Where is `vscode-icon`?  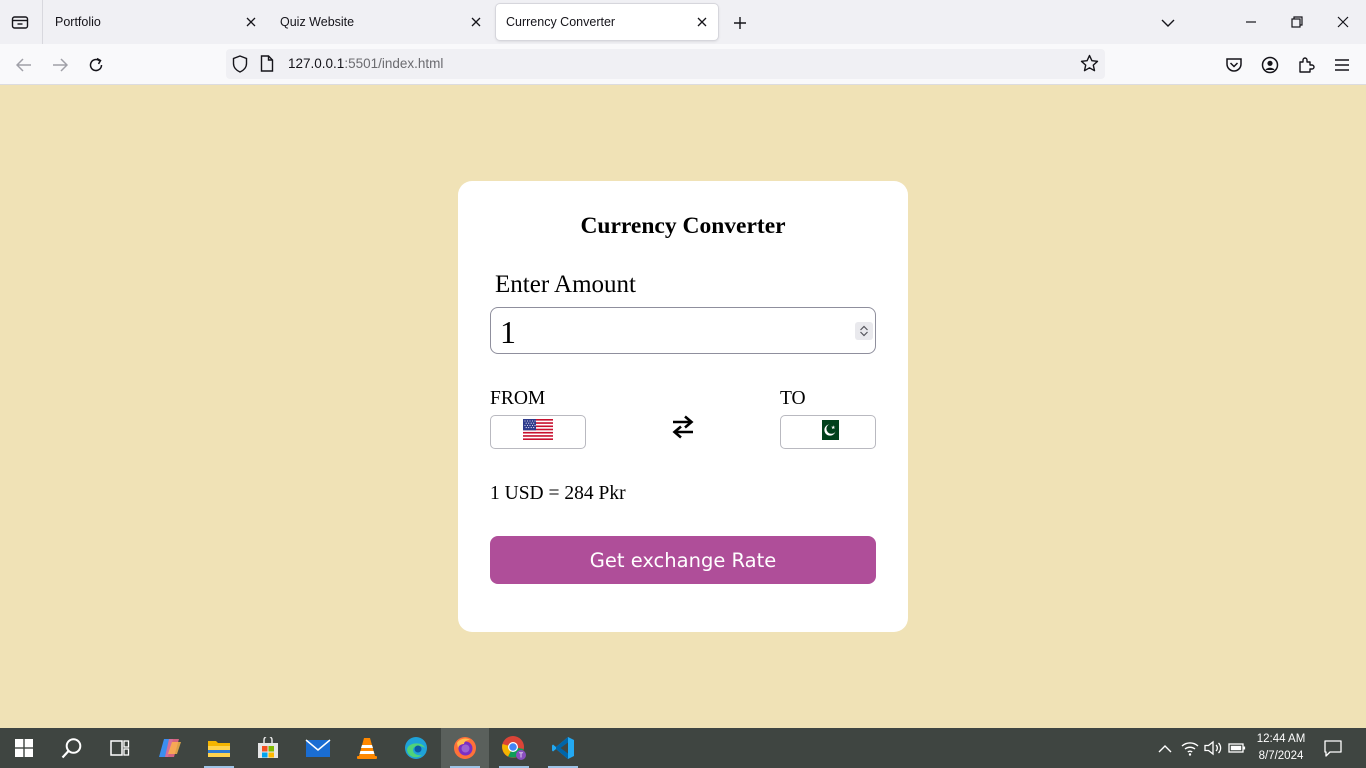 vscode-icon is located at coordinates (563, 748).